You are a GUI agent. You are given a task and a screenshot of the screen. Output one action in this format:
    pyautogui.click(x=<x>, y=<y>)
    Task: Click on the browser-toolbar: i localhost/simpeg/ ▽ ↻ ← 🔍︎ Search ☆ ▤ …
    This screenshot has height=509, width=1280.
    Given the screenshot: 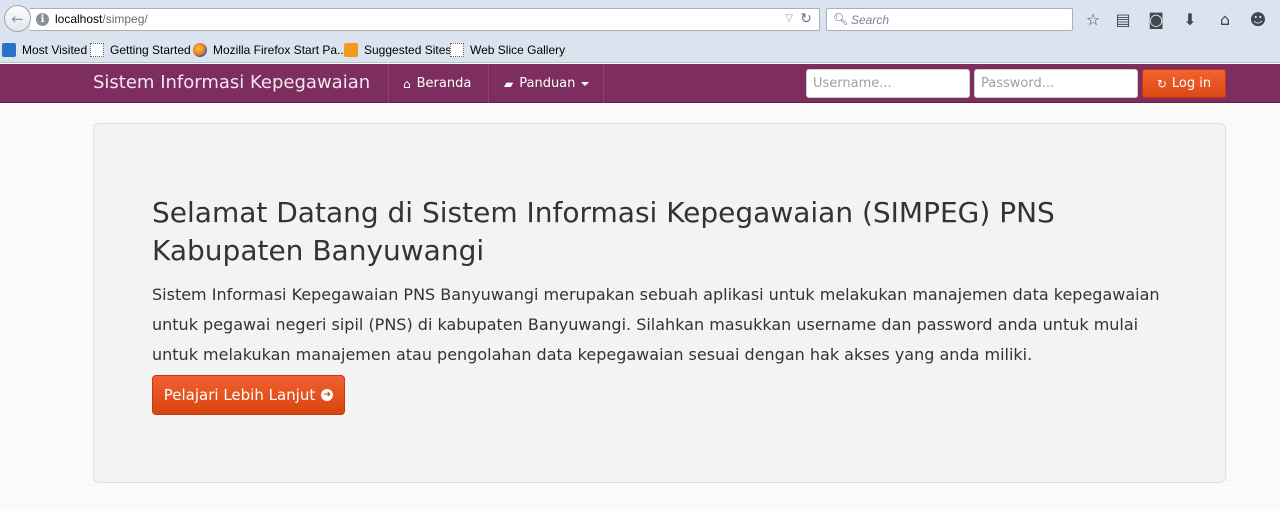 What is the action you would take?
    pyautogui.click(x=640, y=31)
    